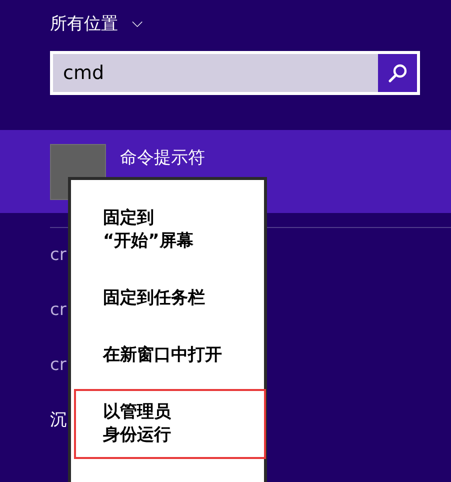 This screenshot has width=451, height=482. I want to click on menu-item: 固定到任务栏, so click(170, 298).